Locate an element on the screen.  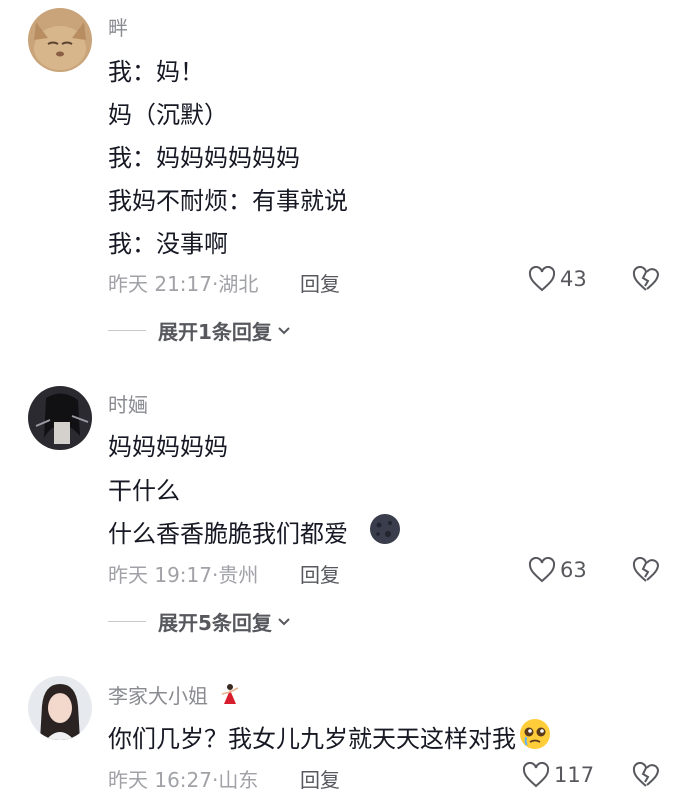
like-count: 117 is located at coordinates (574, 775).